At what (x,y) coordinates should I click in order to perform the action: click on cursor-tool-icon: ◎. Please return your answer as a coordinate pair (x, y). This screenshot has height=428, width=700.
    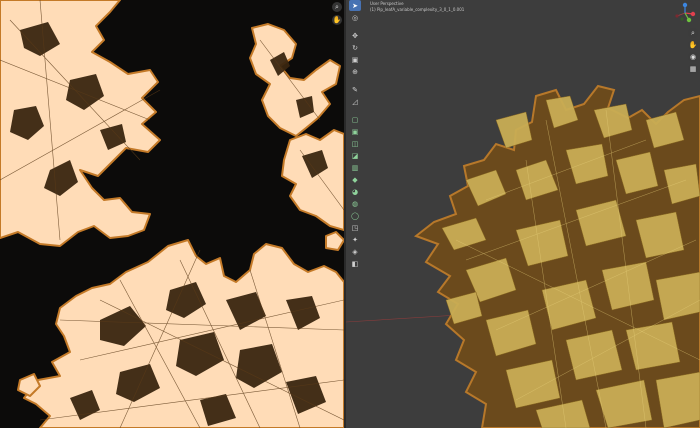
    Looking at the image, I should click on (355, 17).